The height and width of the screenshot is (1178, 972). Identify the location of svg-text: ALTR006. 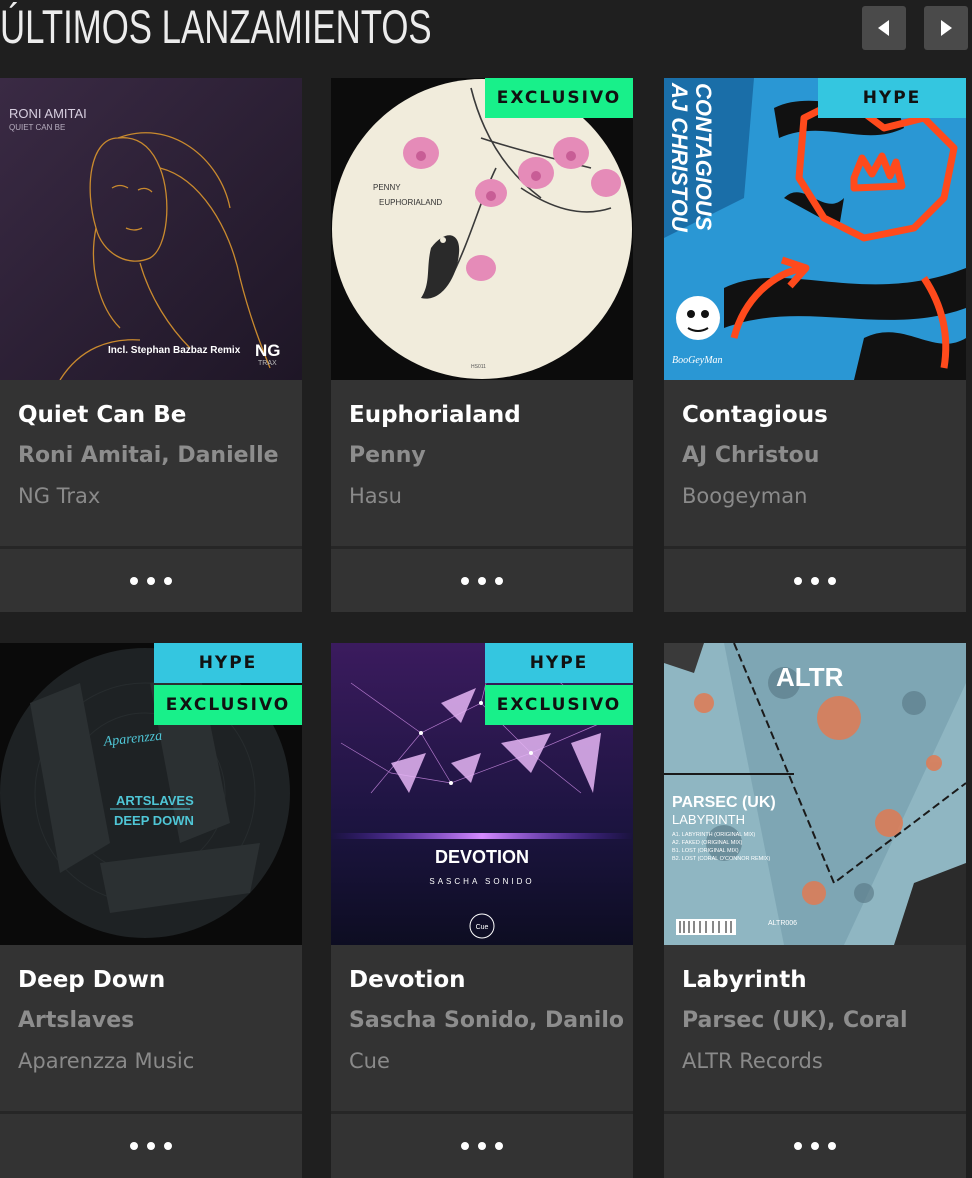
(782, 923).